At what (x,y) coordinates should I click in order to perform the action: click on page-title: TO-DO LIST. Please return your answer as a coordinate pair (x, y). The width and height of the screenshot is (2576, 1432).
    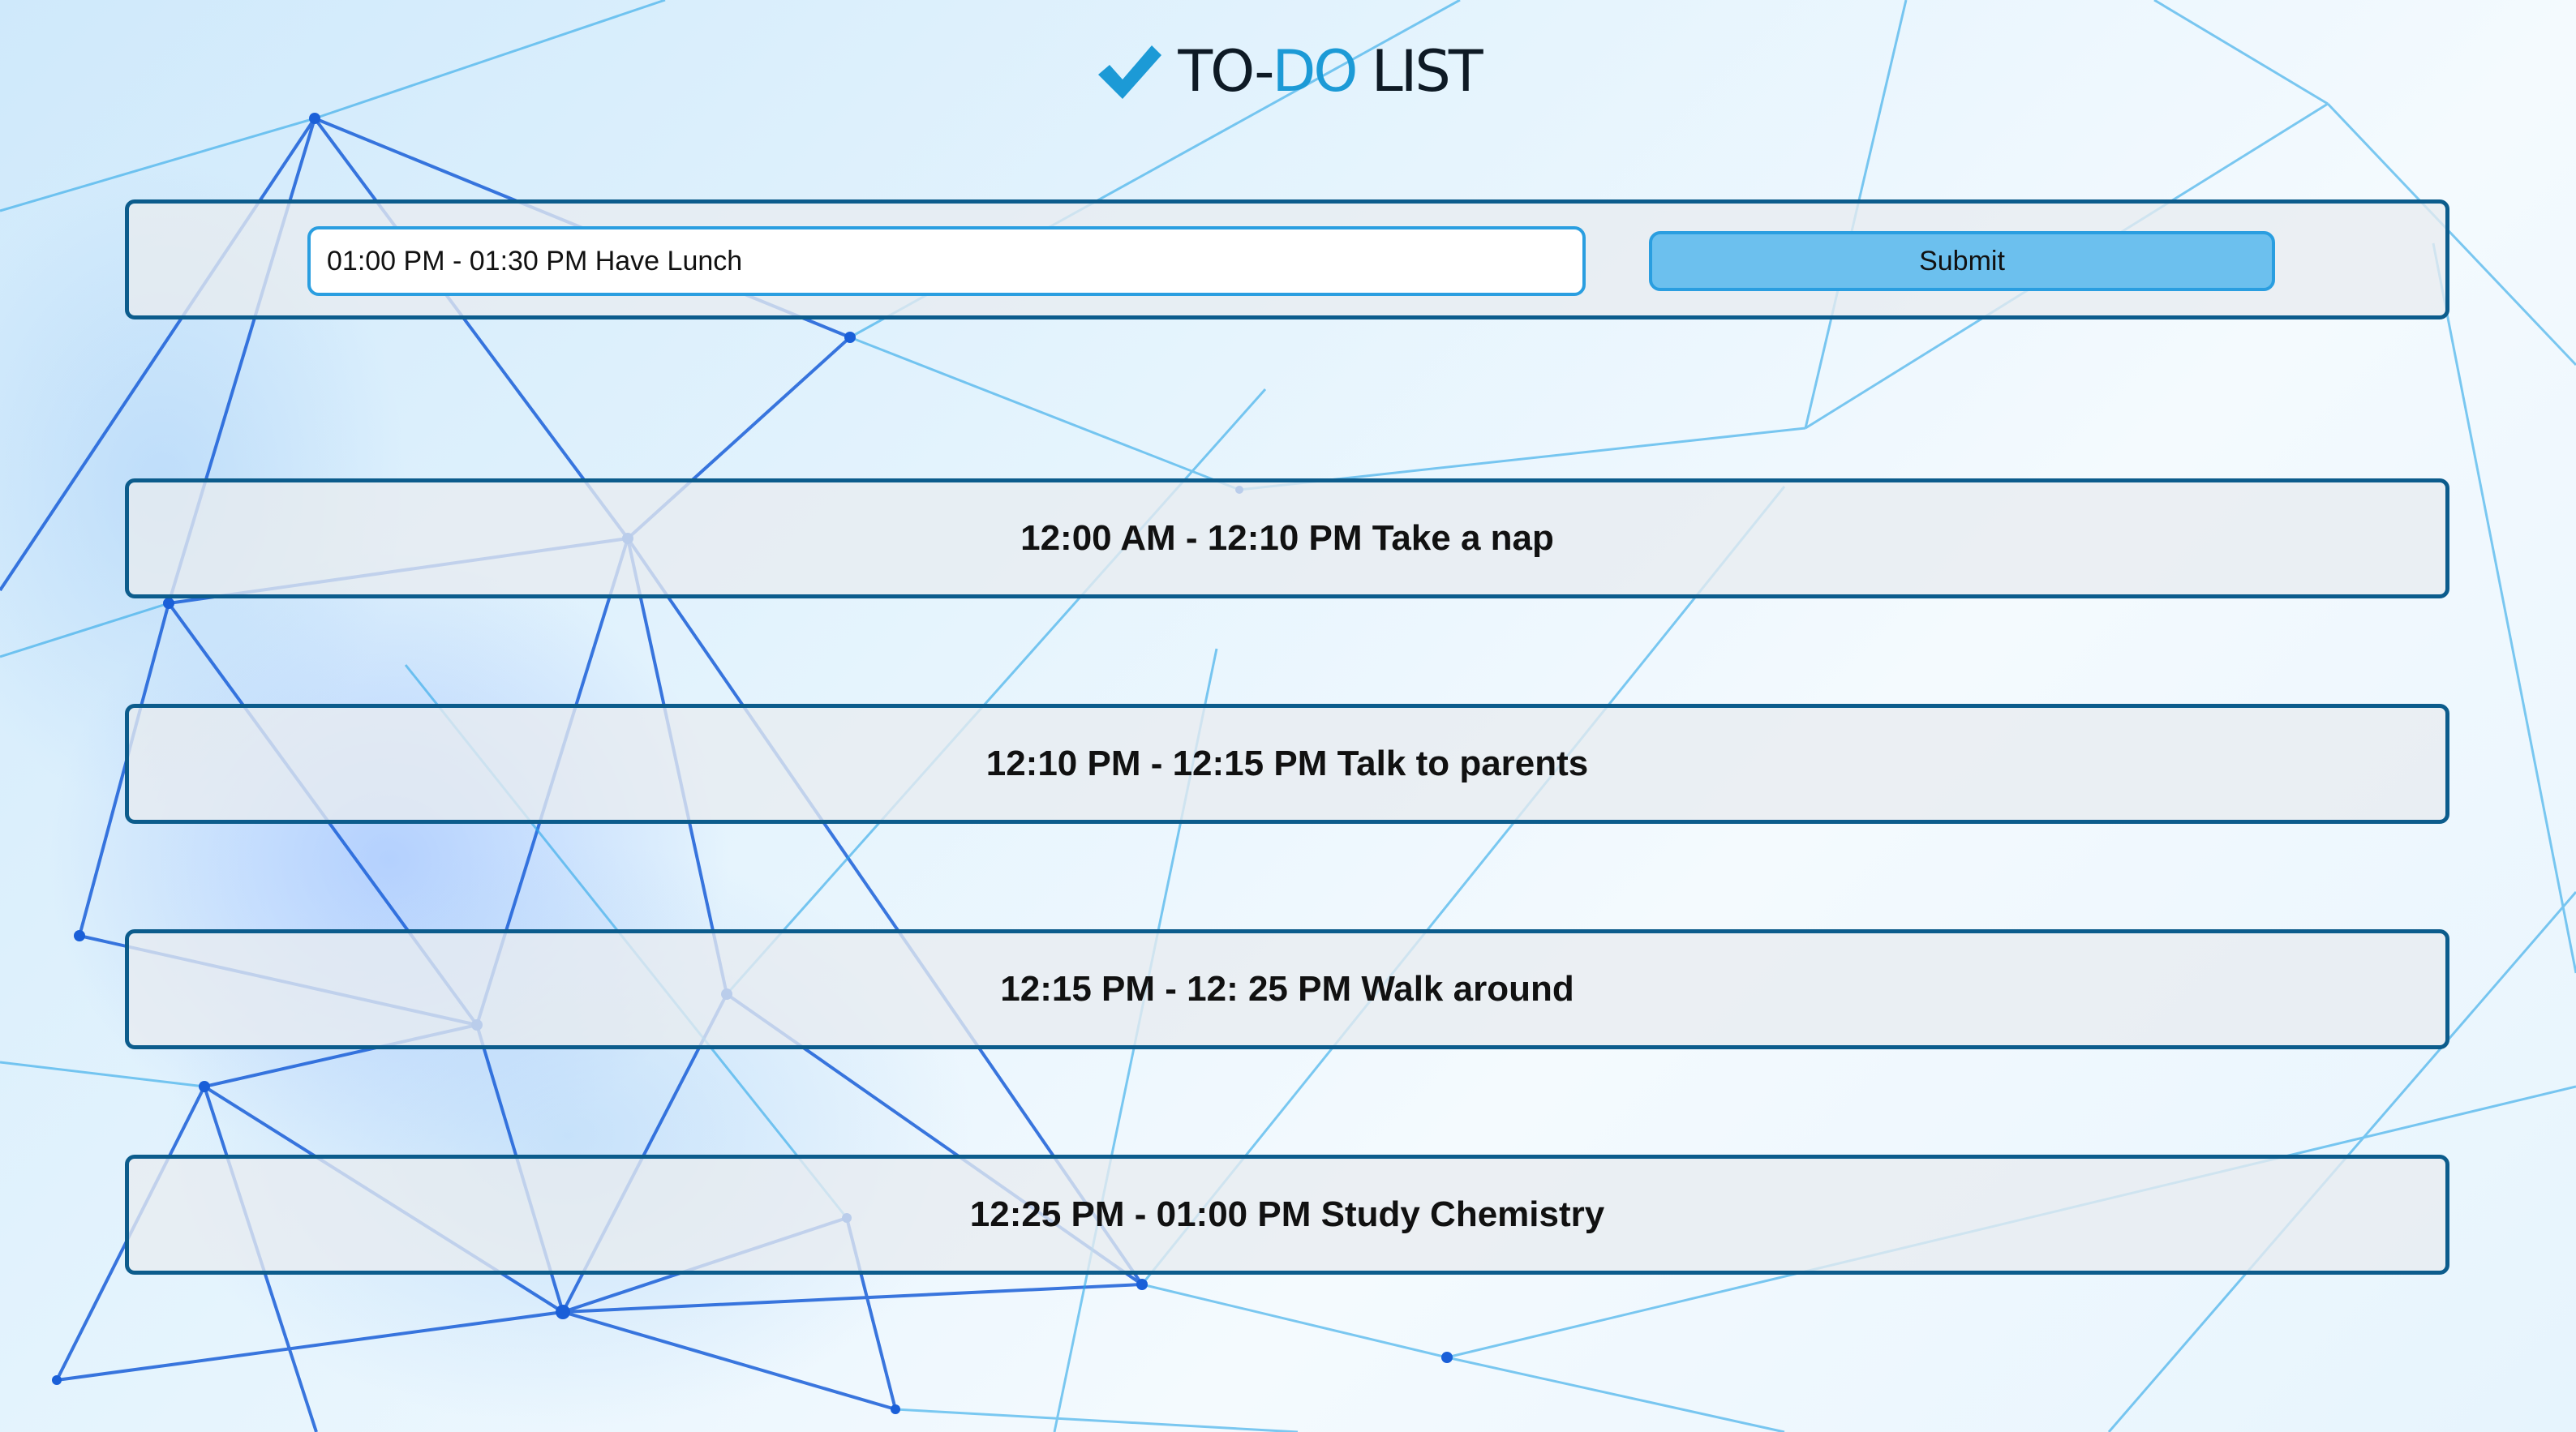
    Looking at the image, I should click on (1330, 71).